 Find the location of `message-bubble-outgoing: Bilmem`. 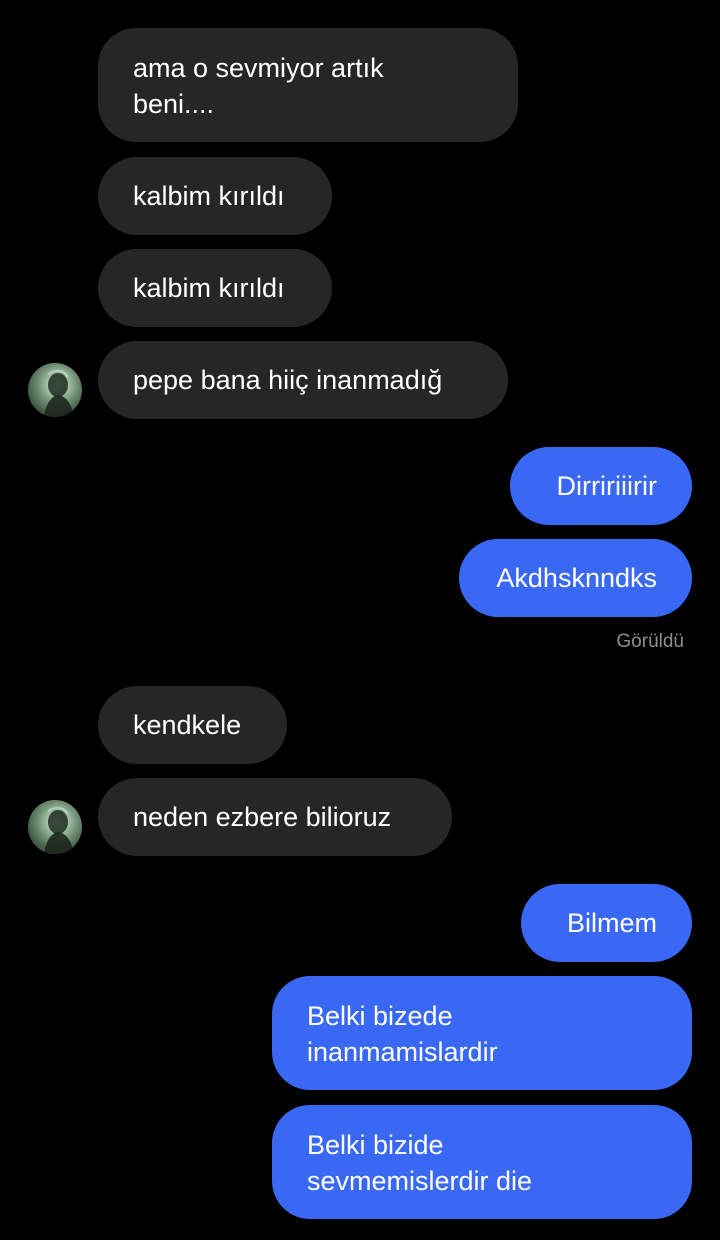

message-bubble-outgoing: Bilmem is located at coordinates (606, 923).